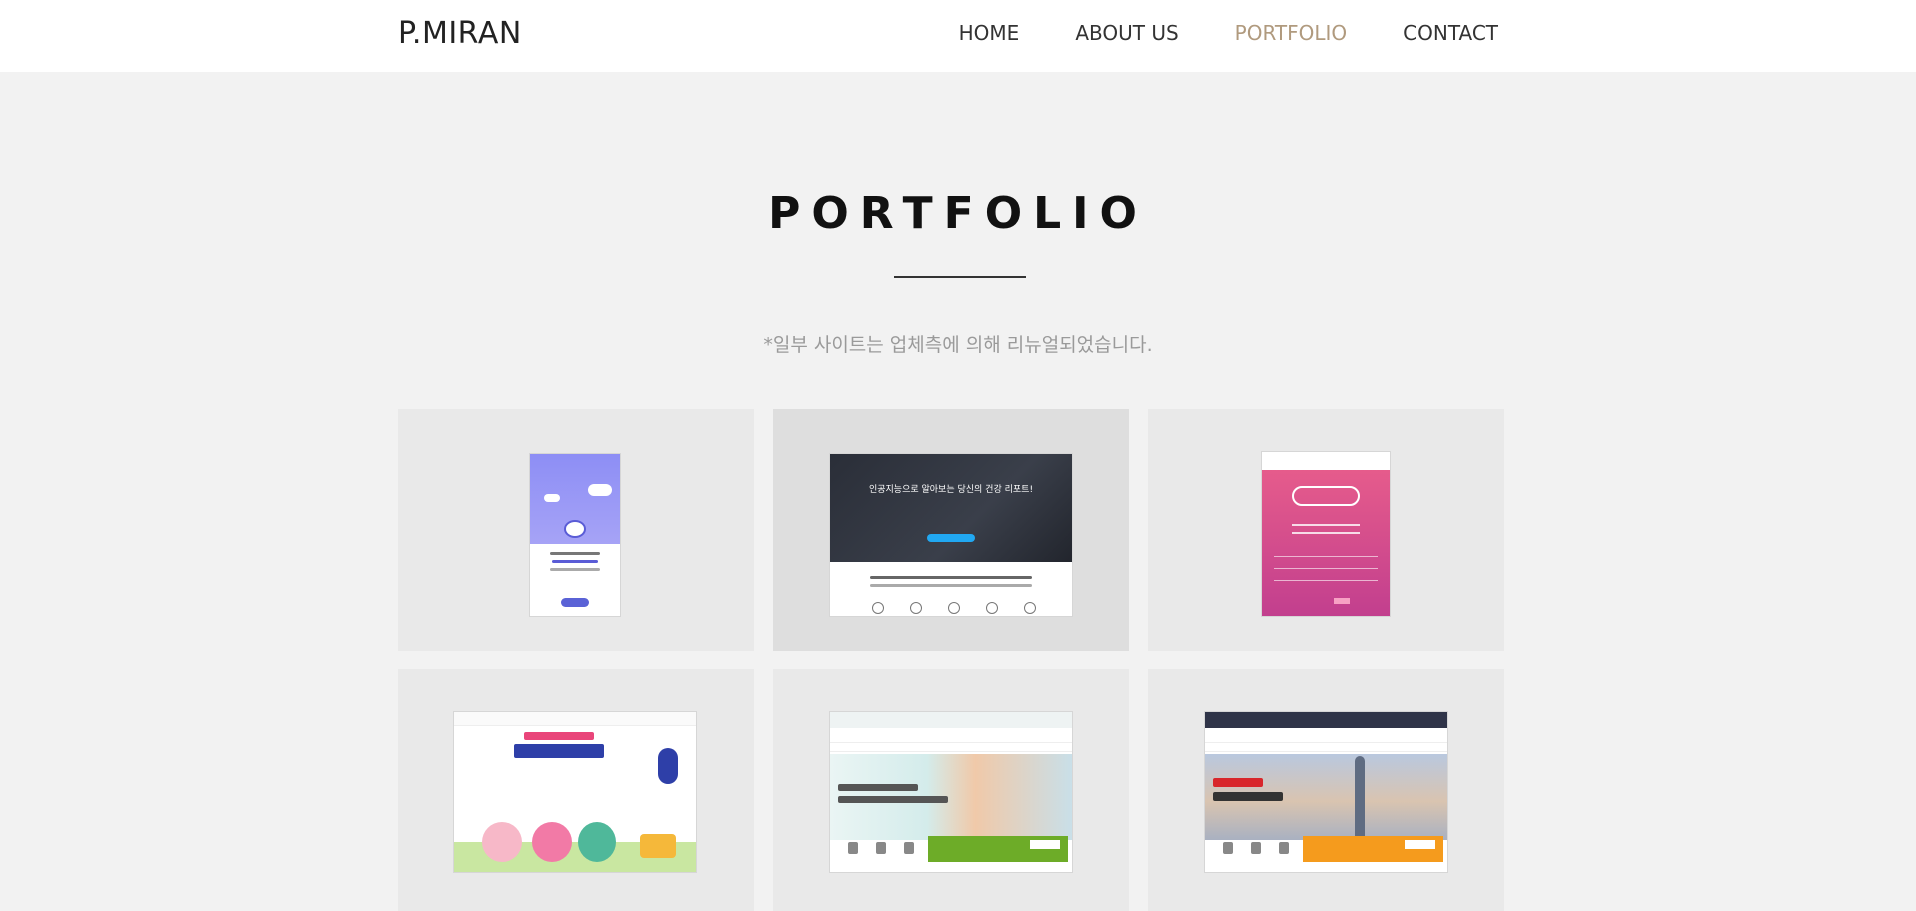 The width and height of the screenshot is (1916, 911). Describe the element at coordinates (658, 846) in the screenshot. I see `bus-illustration` at that location.